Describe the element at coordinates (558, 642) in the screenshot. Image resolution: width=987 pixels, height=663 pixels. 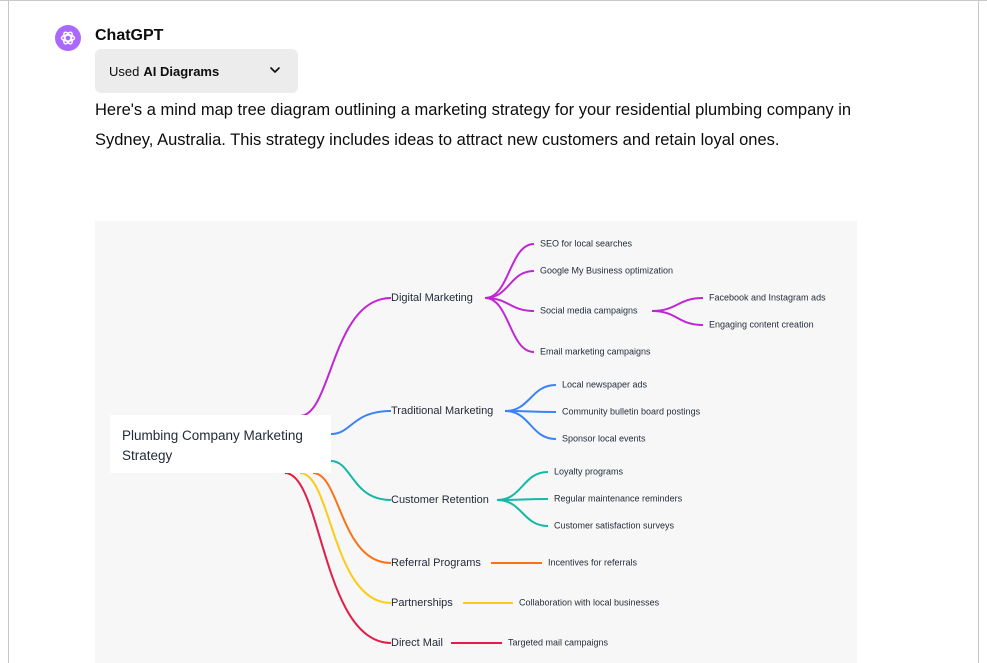
I see `mind-map-leaf-label: Targeted mail campaigns` at that location.